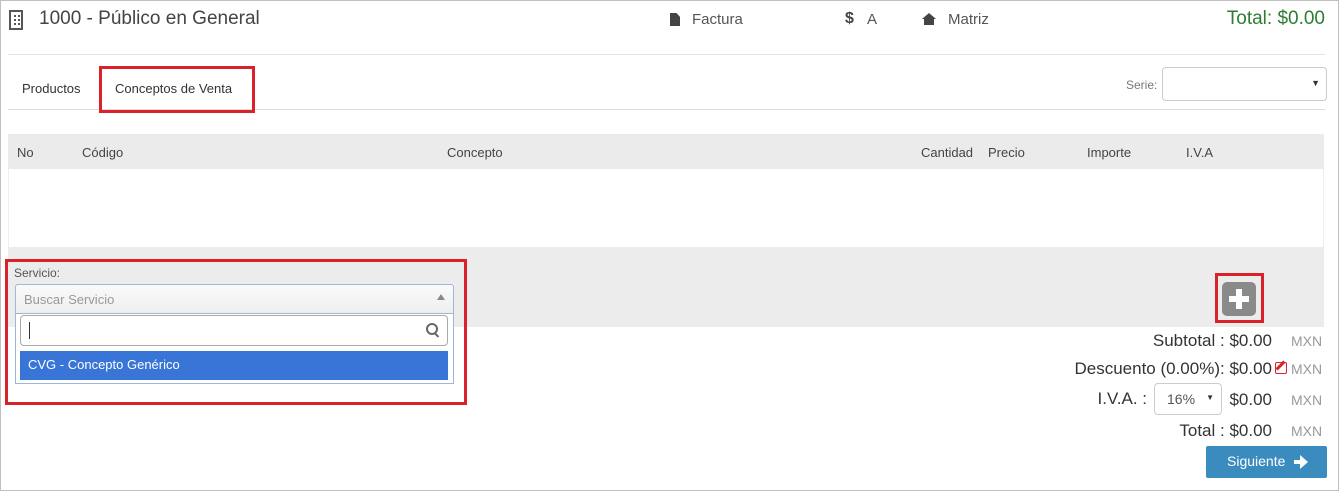 Image resolution: width=1339 pixels, height=491 pixels. I want to click on descuento-currency: MXN, so click(1307, 369).